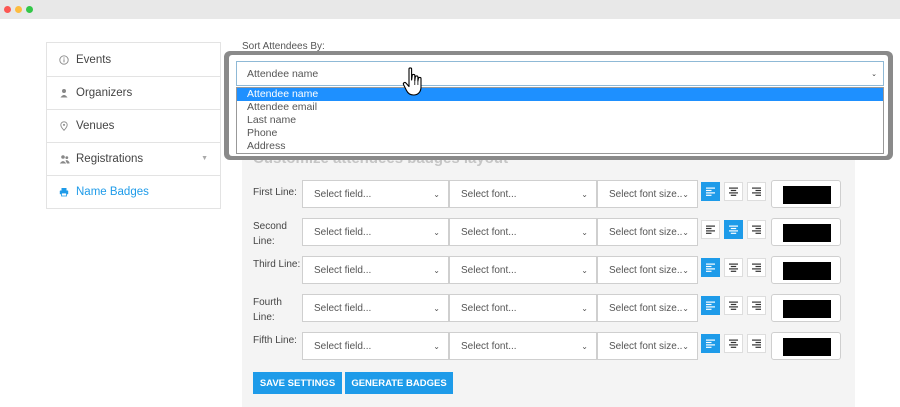 The image size is (900, 407). I want to click on first-line-color-picker, so click(806, 194).